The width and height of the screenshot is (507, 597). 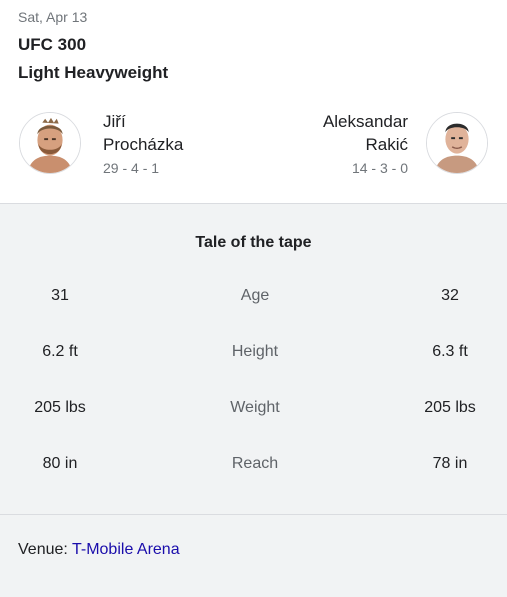 I want to click on weight-division: Light Heavyweight, so click(x=93, y=72).